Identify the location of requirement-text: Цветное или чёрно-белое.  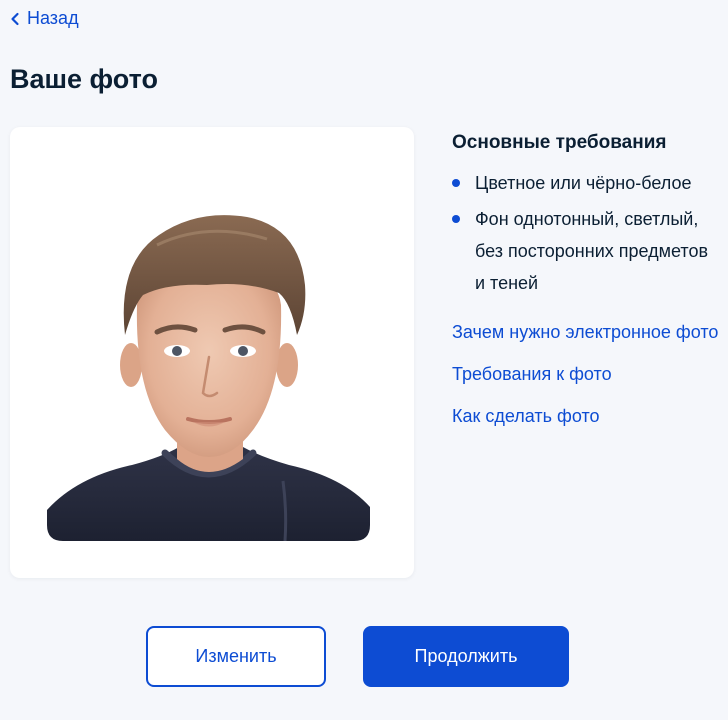
(583, 183).